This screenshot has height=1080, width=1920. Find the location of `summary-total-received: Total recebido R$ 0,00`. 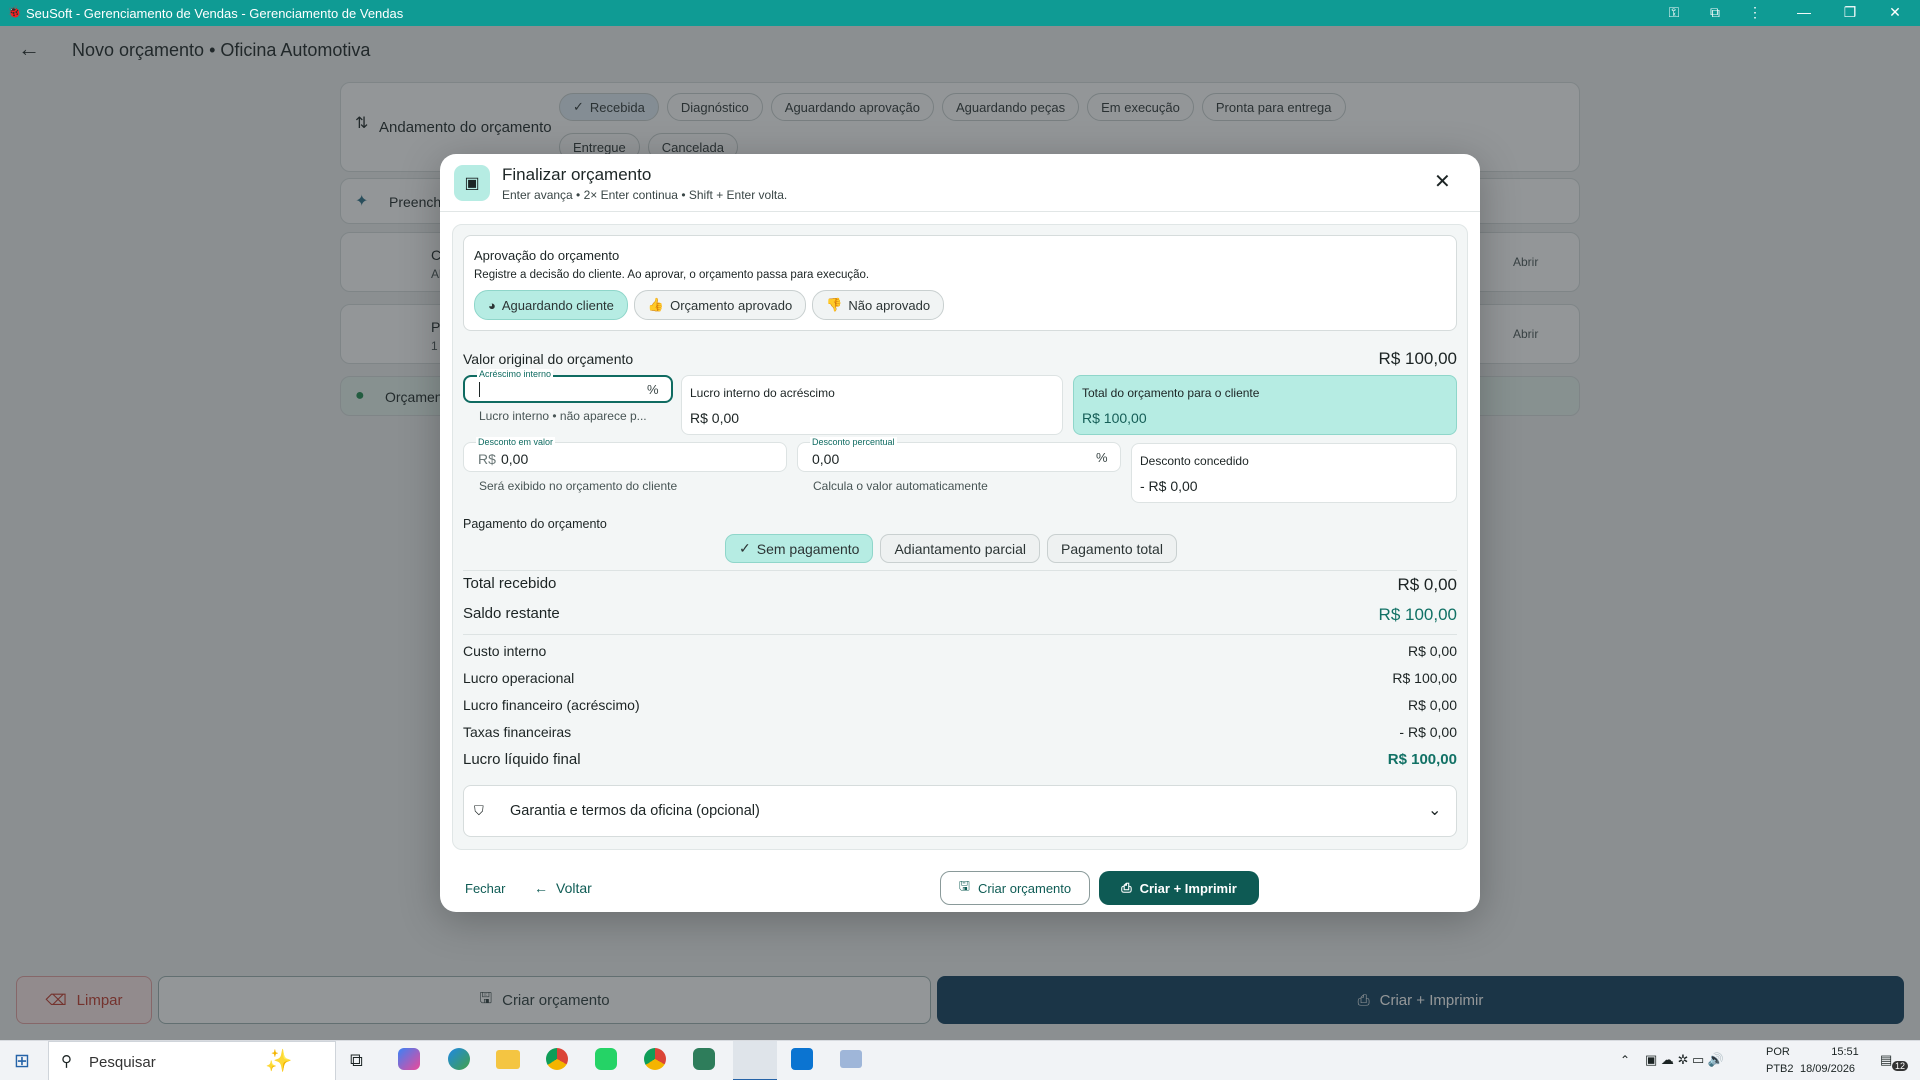

summary-total-received: Total recebido R$ 0,00 is located at coordinates (960, 585).